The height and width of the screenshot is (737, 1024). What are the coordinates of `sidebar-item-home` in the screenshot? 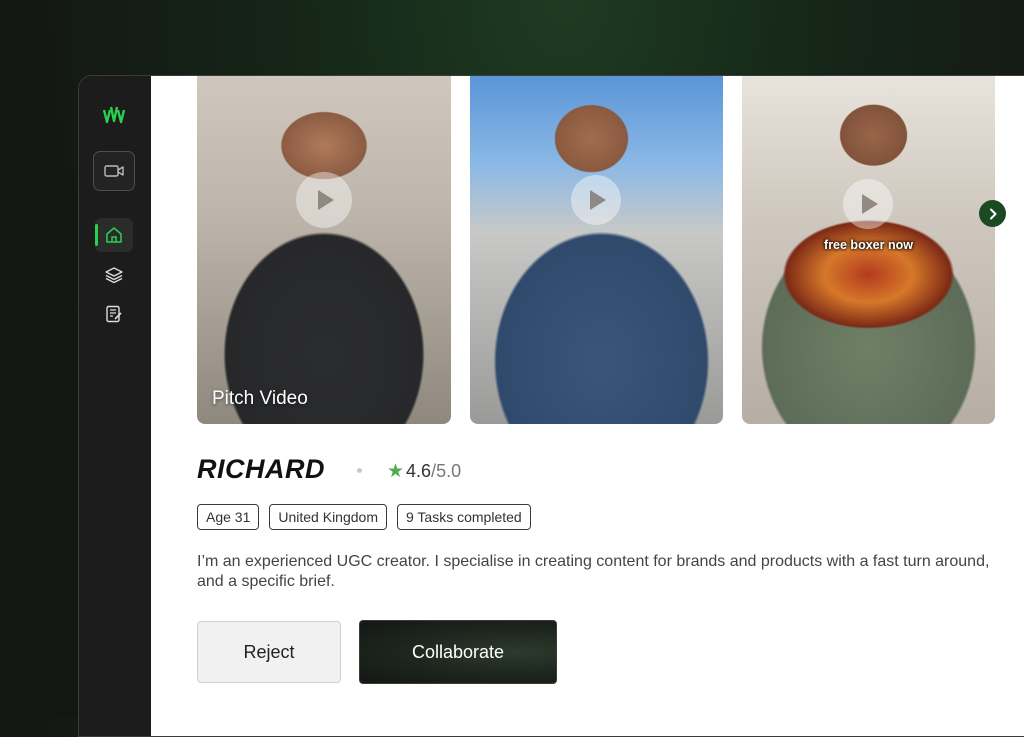 It's located at (114, 235).